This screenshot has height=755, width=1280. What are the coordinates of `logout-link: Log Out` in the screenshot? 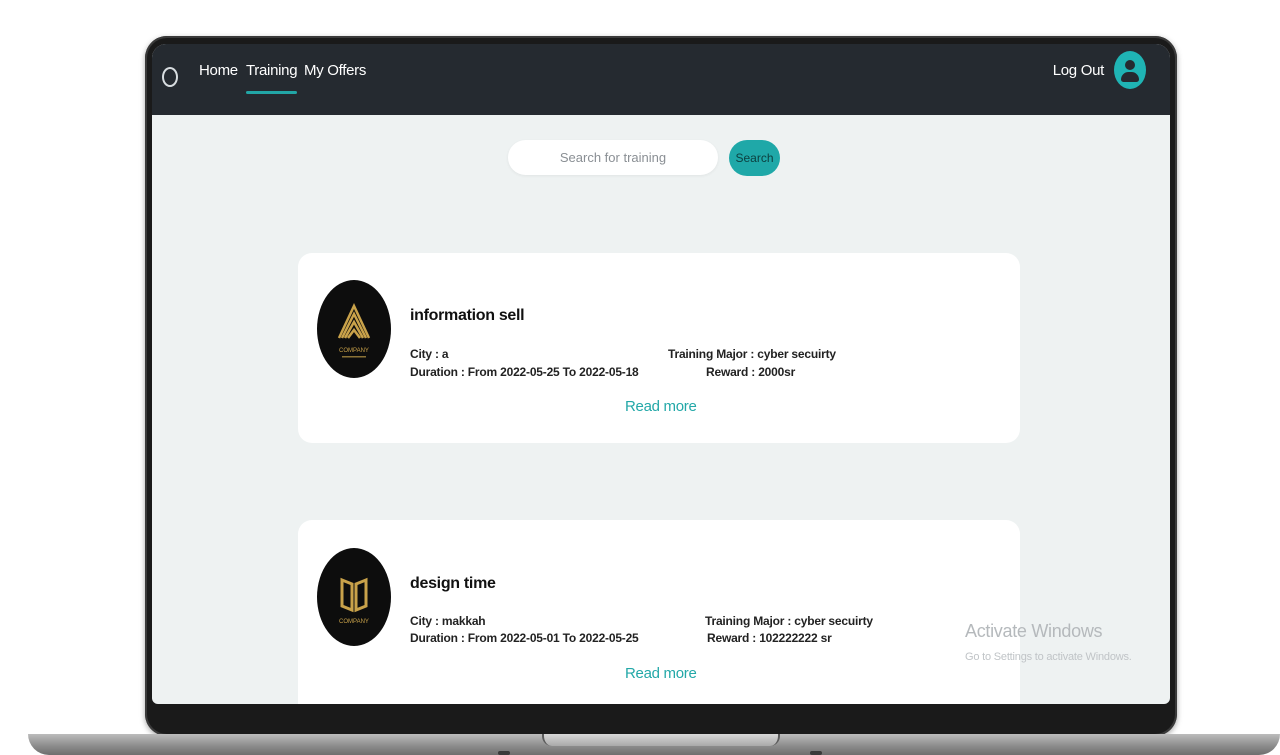 It's located at (1079, 70).